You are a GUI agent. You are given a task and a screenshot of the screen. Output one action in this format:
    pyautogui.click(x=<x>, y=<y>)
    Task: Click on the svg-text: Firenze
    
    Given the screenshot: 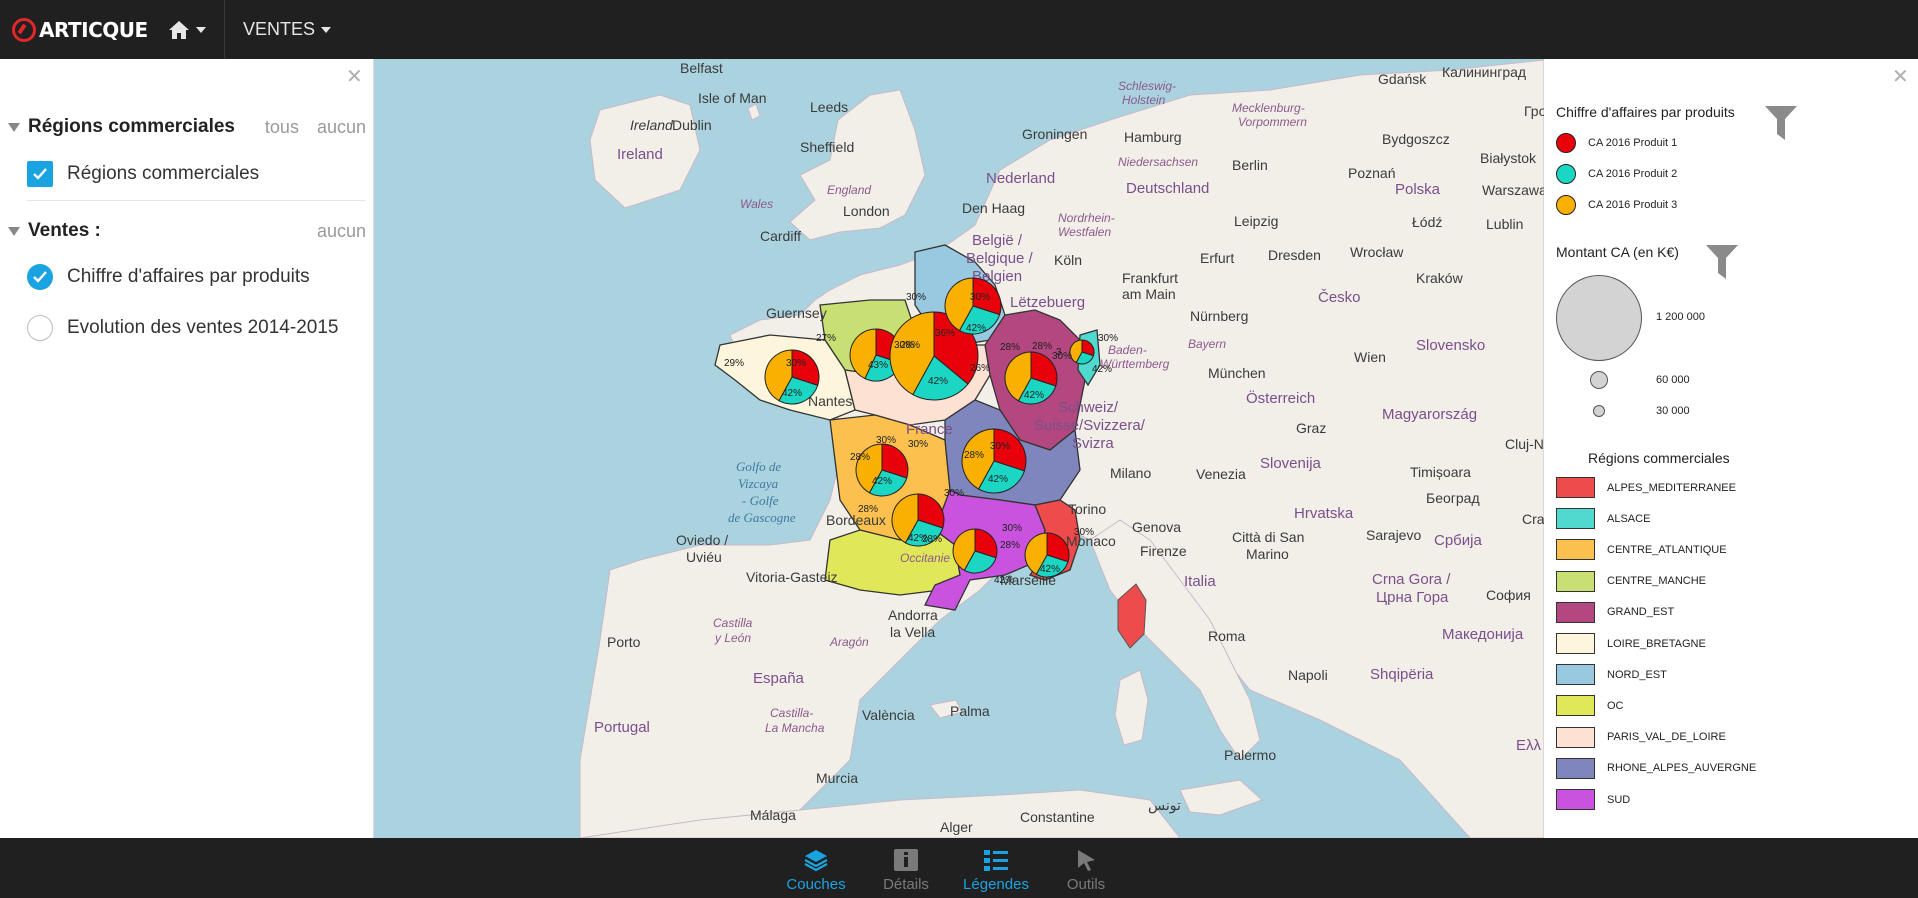 What is the action you would take?
    pyautogui.click(x=1163, y=551)
    